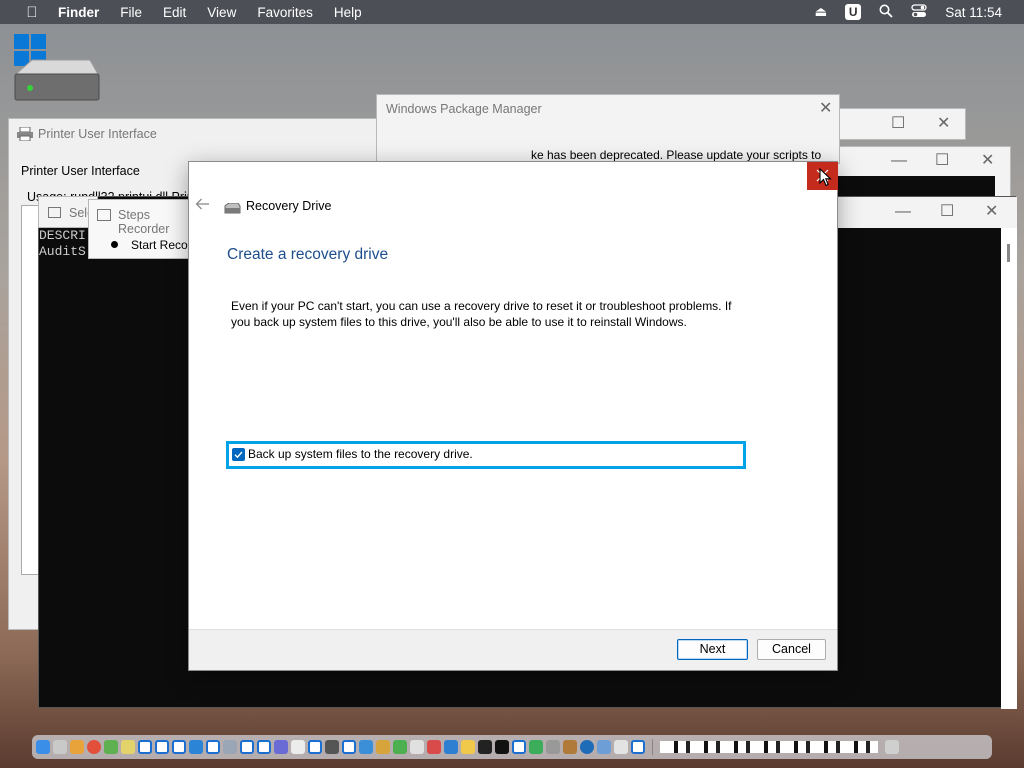 The width and height of the screenshot is (1024, 768). Describe the element at coordinates (308, 254) in the screenshot. I see `dialog-heading: Create a recovery drive` at that location.